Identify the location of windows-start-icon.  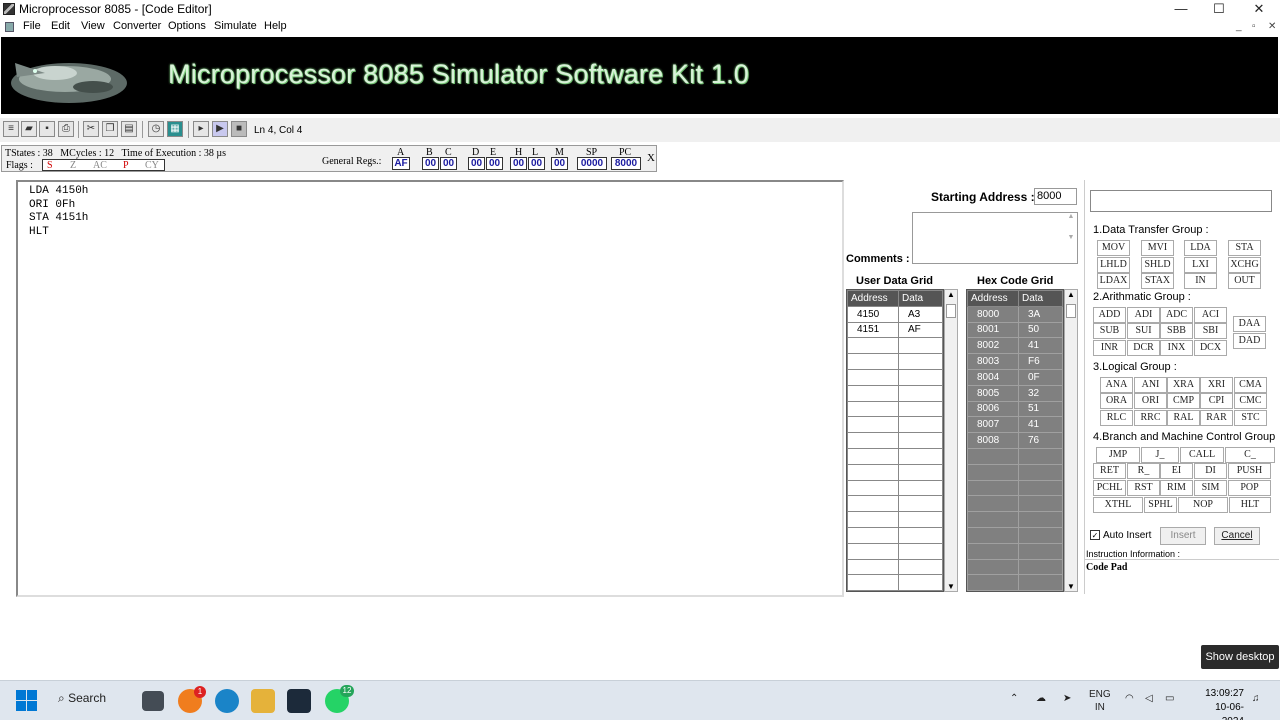
(27, 701).